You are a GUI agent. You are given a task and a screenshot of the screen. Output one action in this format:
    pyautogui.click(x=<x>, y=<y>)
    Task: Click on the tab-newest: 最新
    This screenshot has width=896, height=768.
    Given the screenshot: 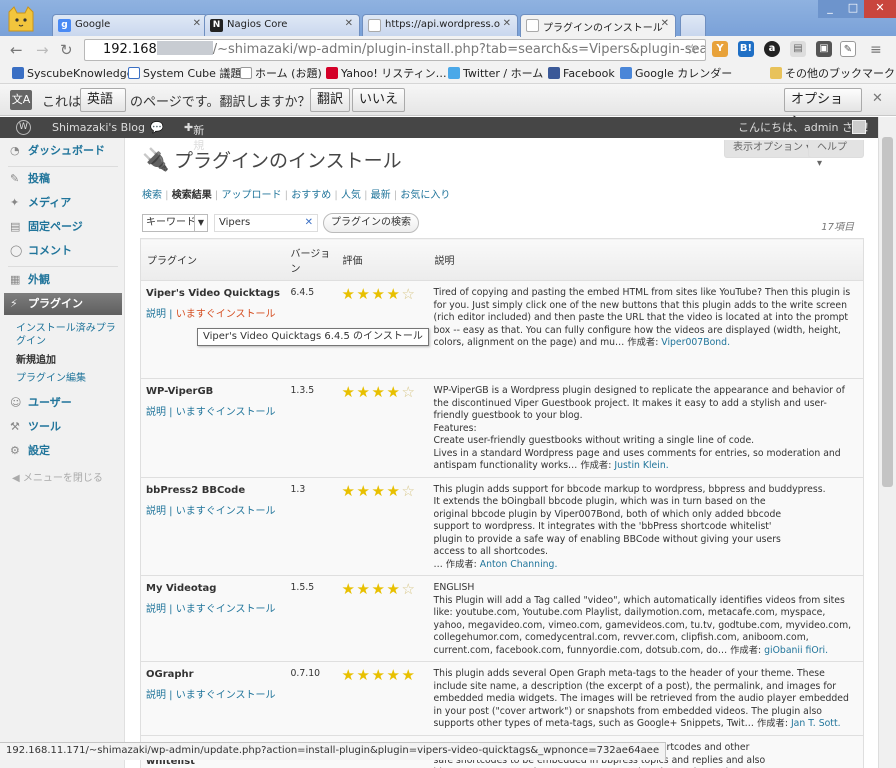 What is the action you would take?
    pyautogui.click(x=381, y=195)
    